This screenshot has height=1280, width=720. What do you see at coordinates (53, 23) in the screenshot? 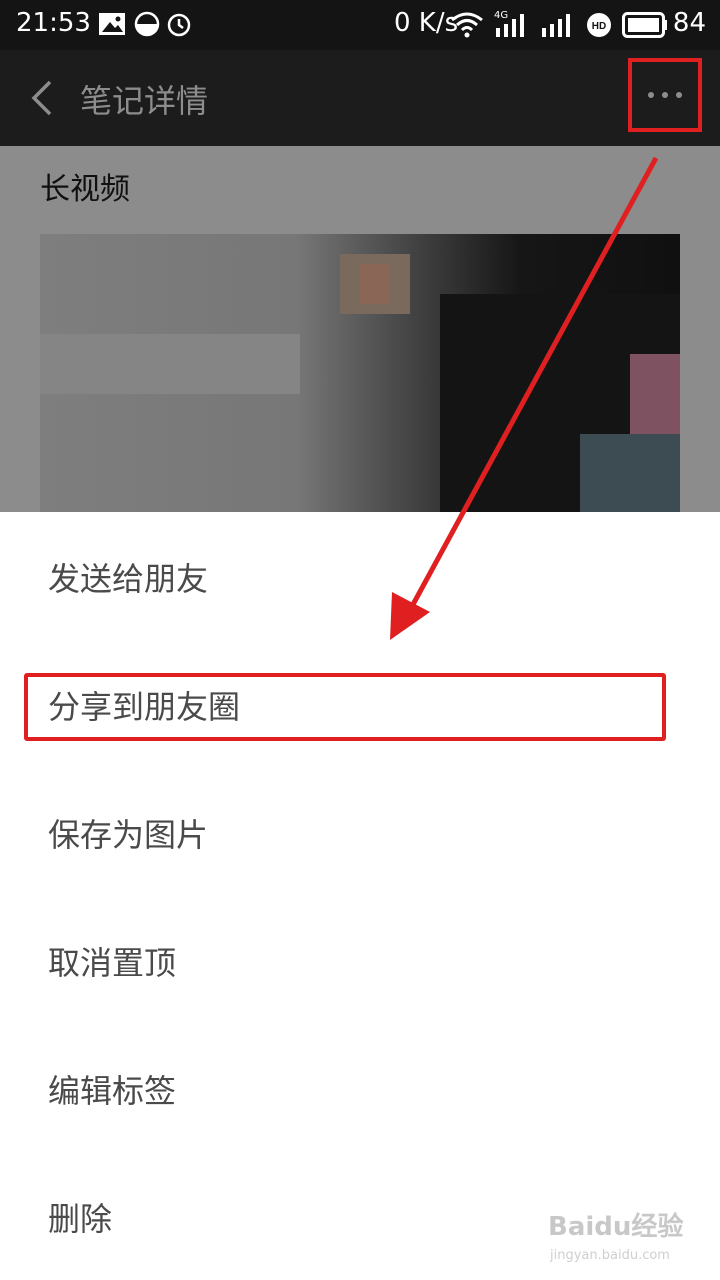
I see `status-time: 21:53` at bounding box center [53, 23].